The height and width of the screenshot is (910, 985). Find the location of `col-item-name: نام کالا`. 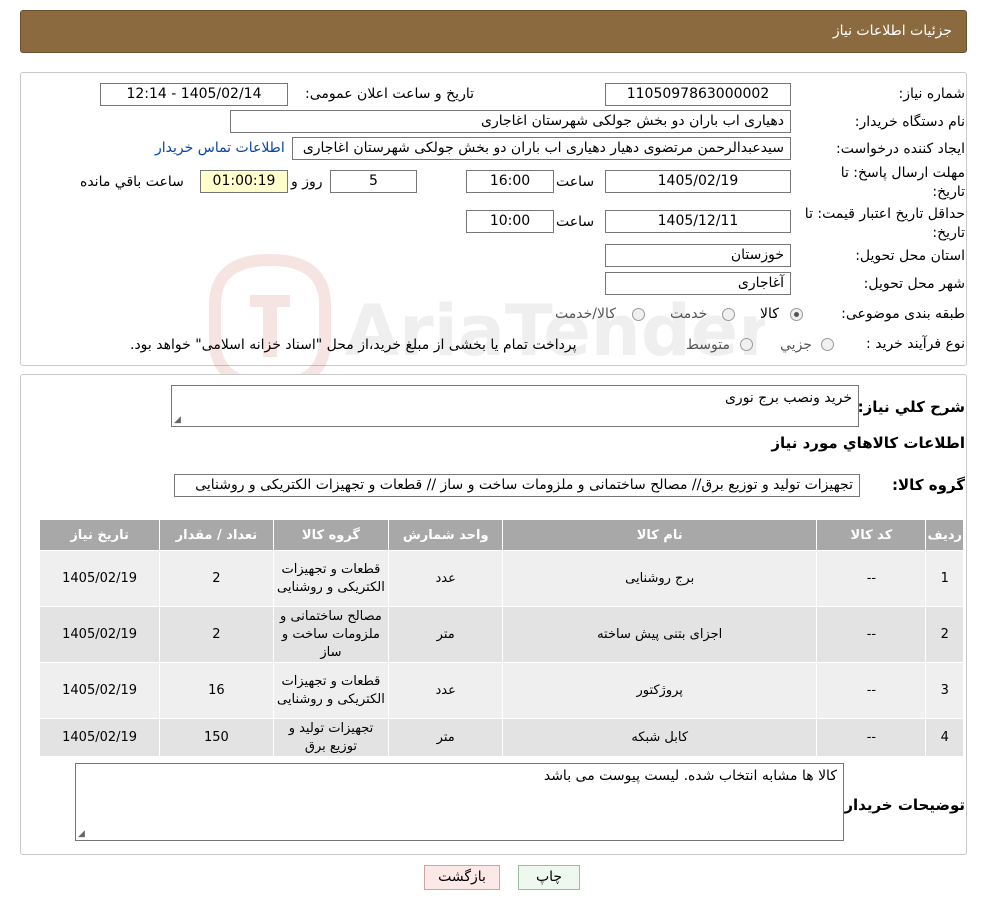

col-item-name: نام کالا is located at coordinates (660, 535).